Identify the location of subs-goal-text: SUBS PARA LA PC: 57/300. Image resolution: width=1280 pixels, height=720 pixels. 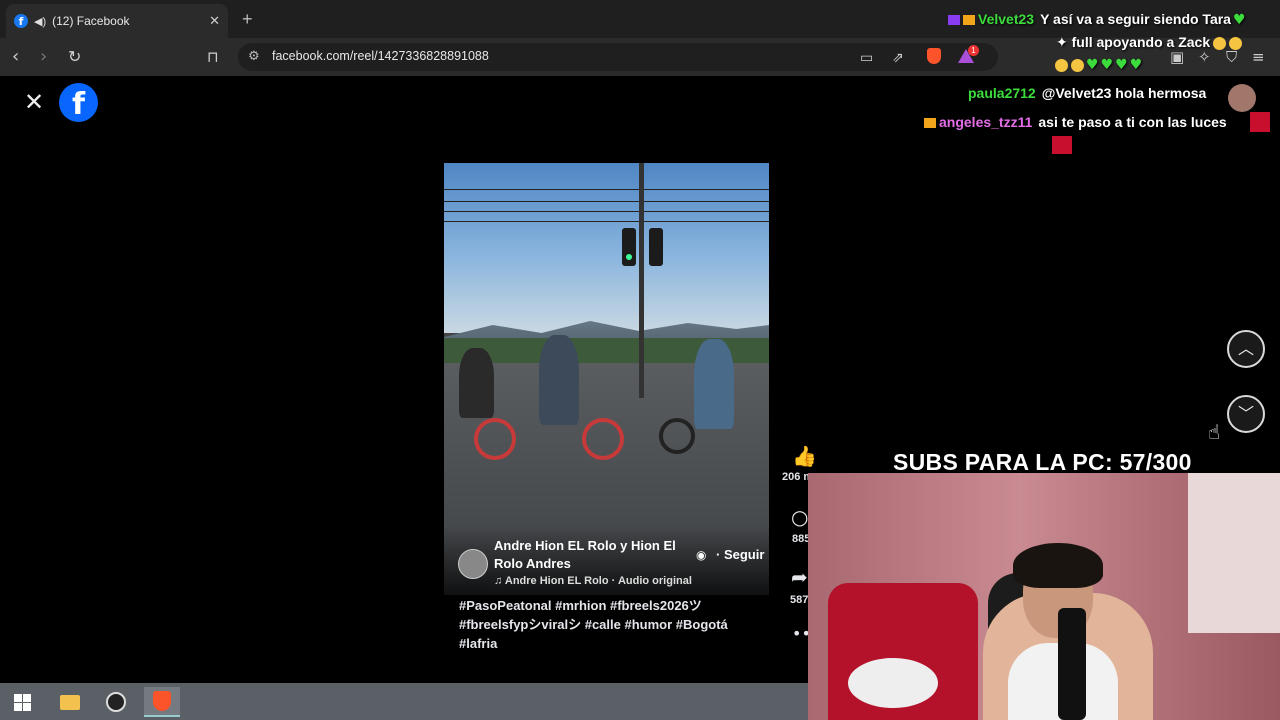
(1042, 462).